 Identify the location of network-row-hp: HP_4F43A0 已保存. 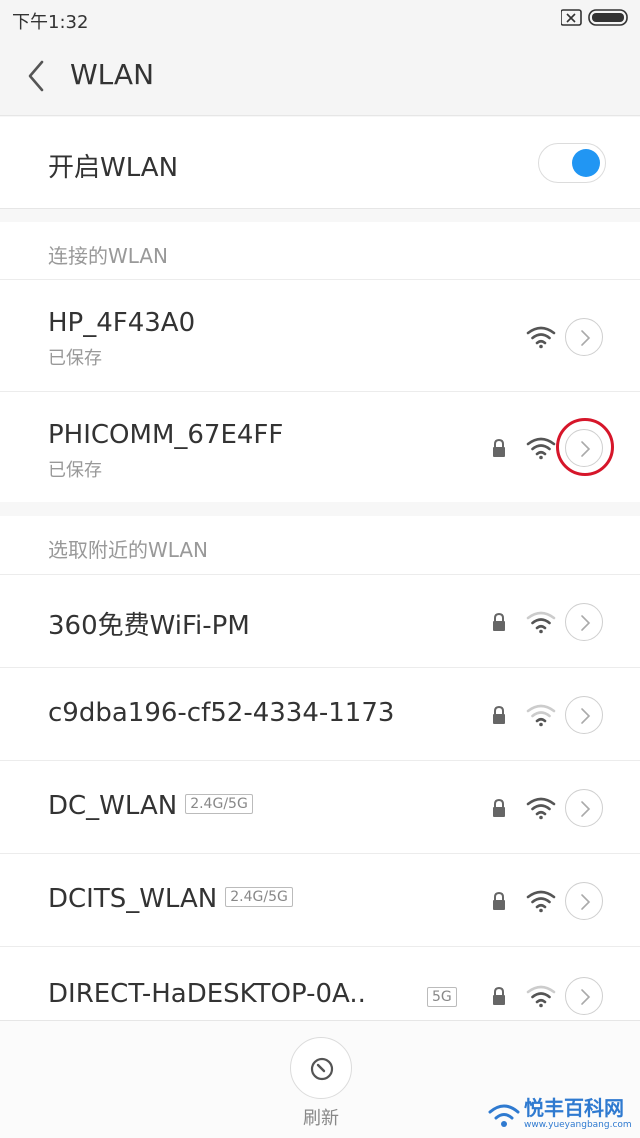
(320, 335).